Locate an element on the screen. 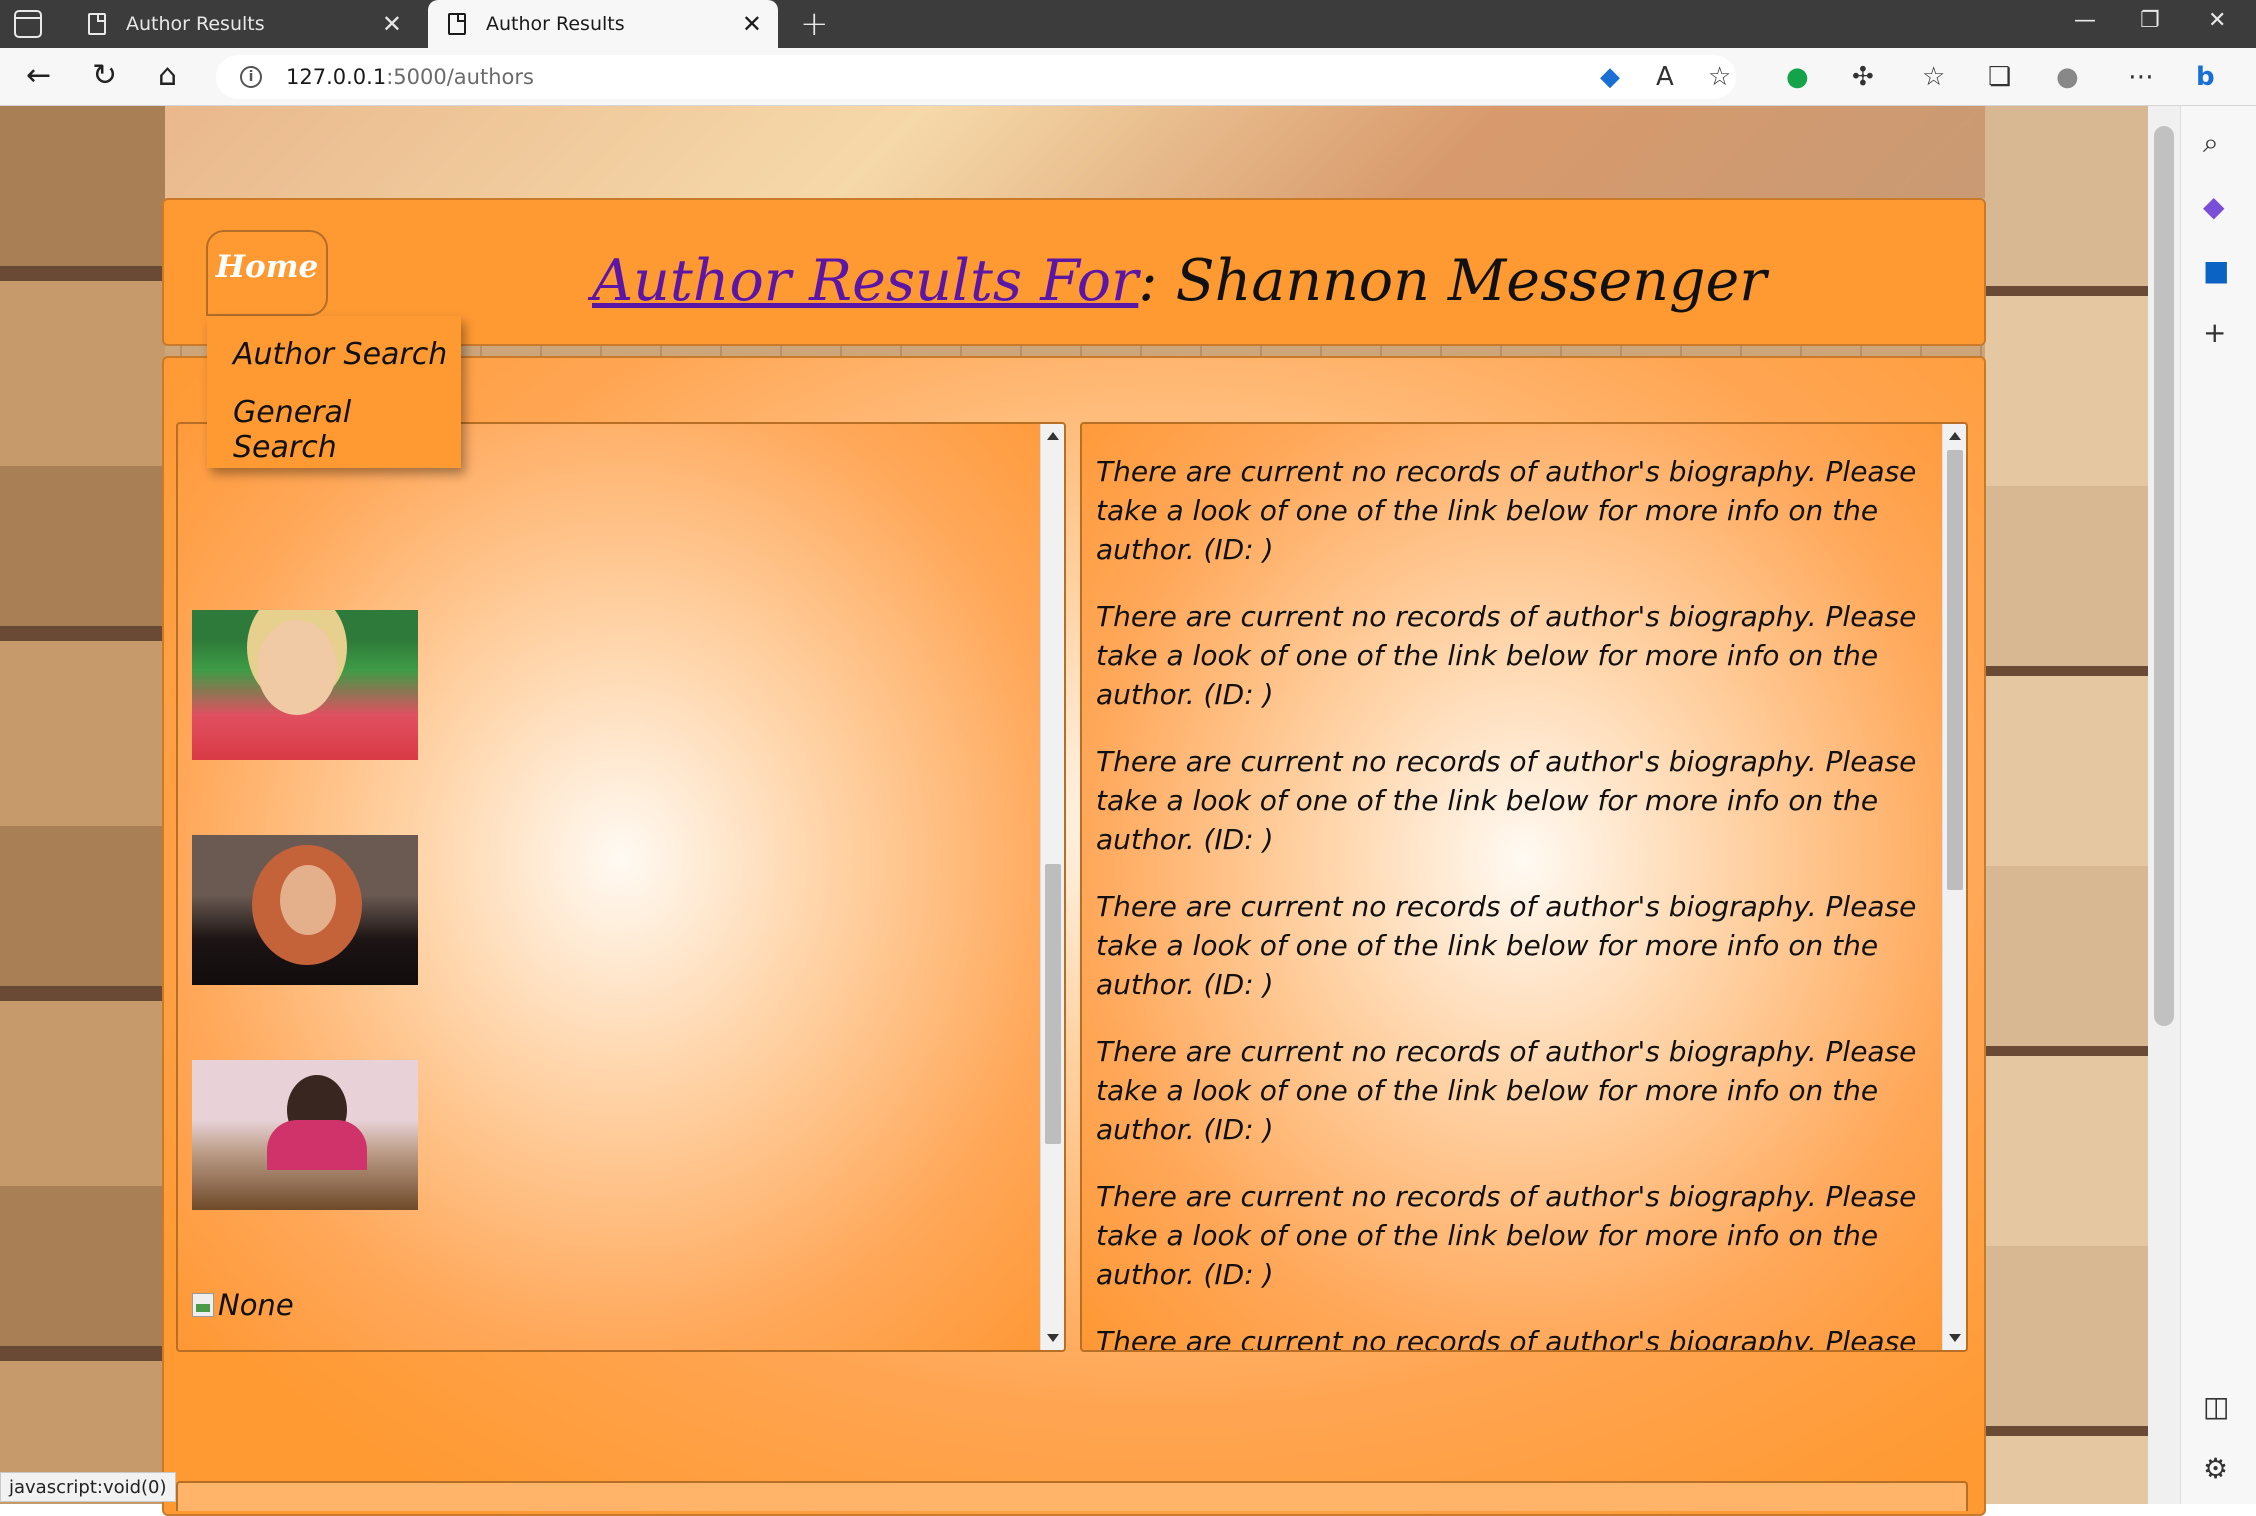 Image resolution: width=2256 pixels, height=1516 pixels. edge-sidebar: ⌕ ◆ ■ + ◫ ⚙ is located at coordinates (2218, 805).